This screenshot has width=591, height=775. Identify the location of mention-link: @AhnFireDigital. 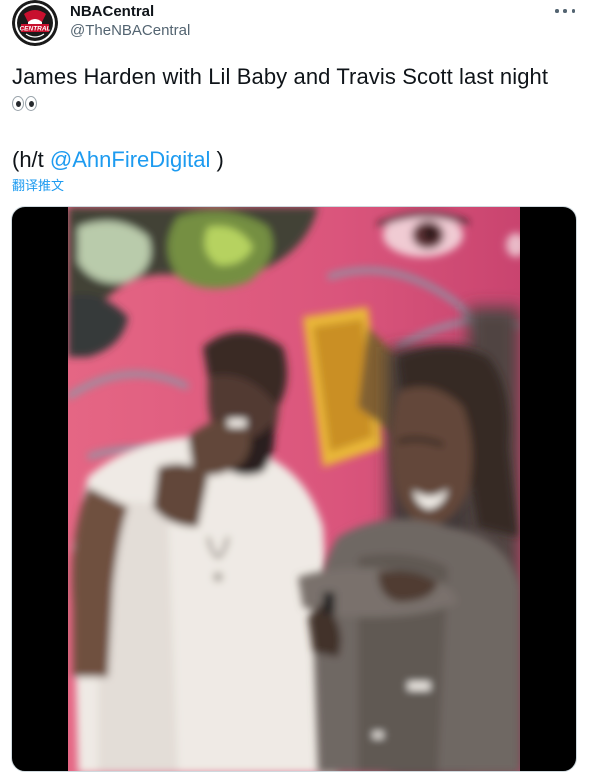
(130, 159).